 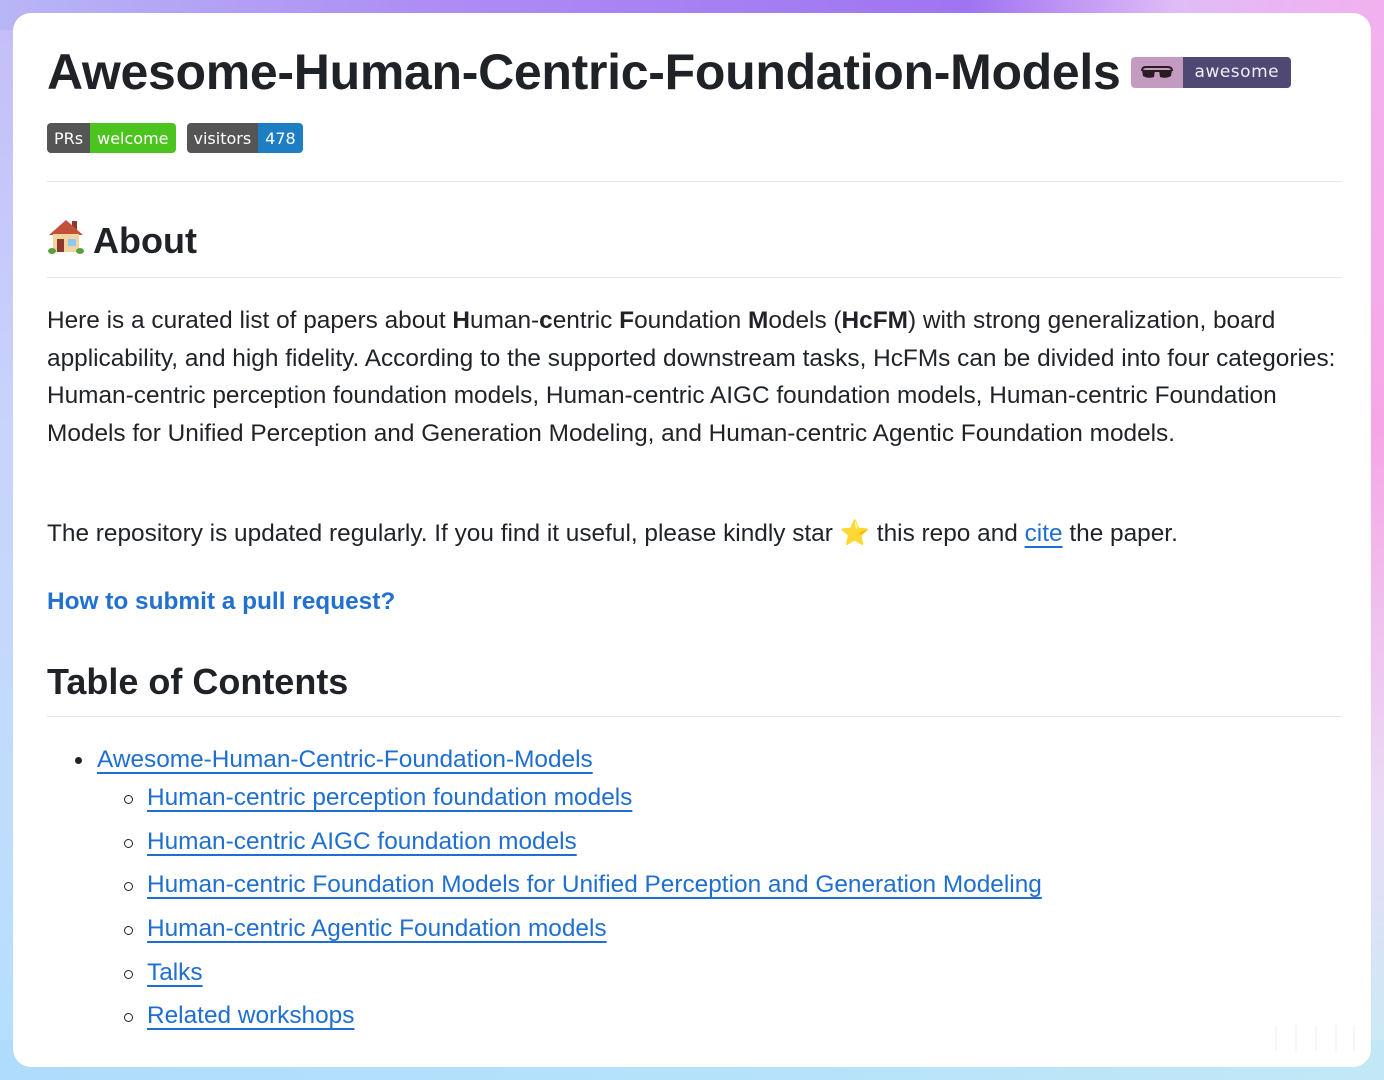 I want to click on pull-request-link: How to submit a pull request?, so click(x=221, y=602).